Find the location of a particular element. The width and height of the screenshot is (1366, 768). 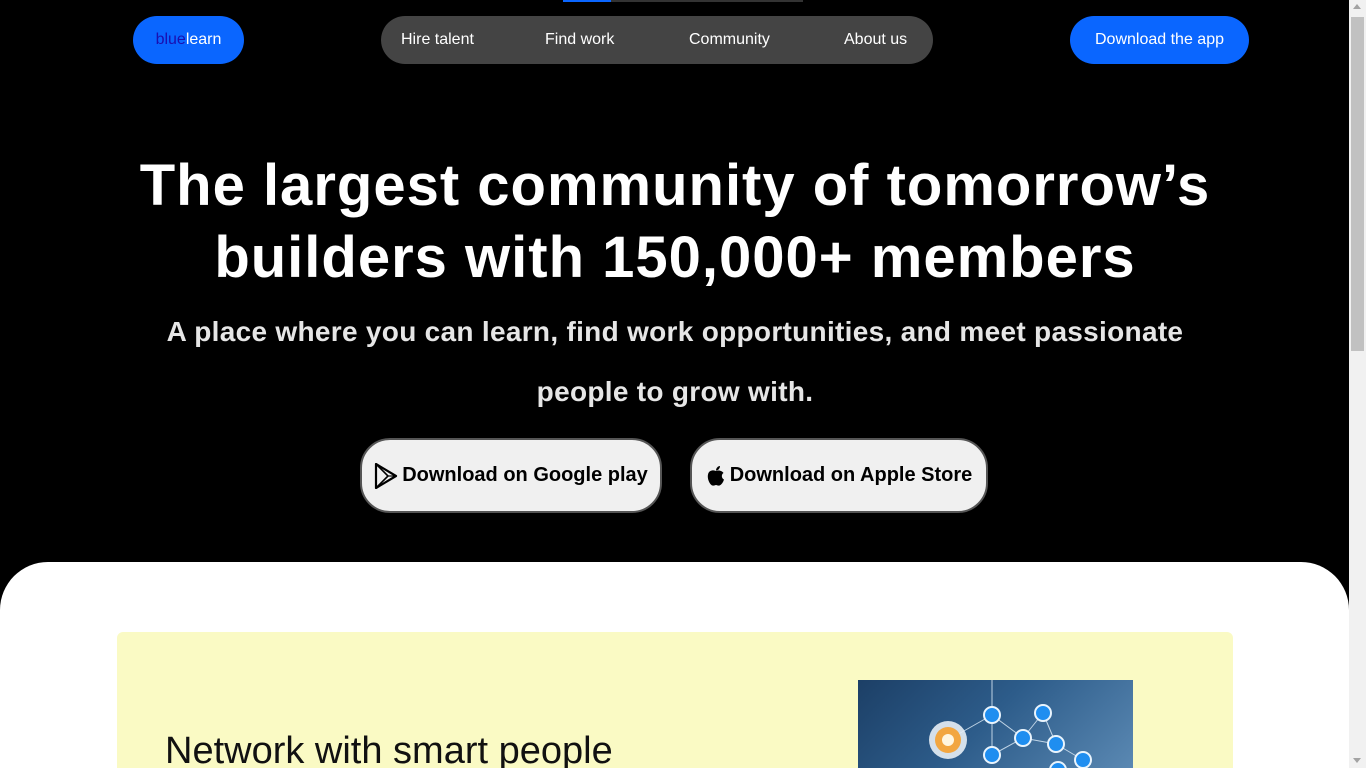

google-play-label: Download on Google play is located at coordinates (525, 475).